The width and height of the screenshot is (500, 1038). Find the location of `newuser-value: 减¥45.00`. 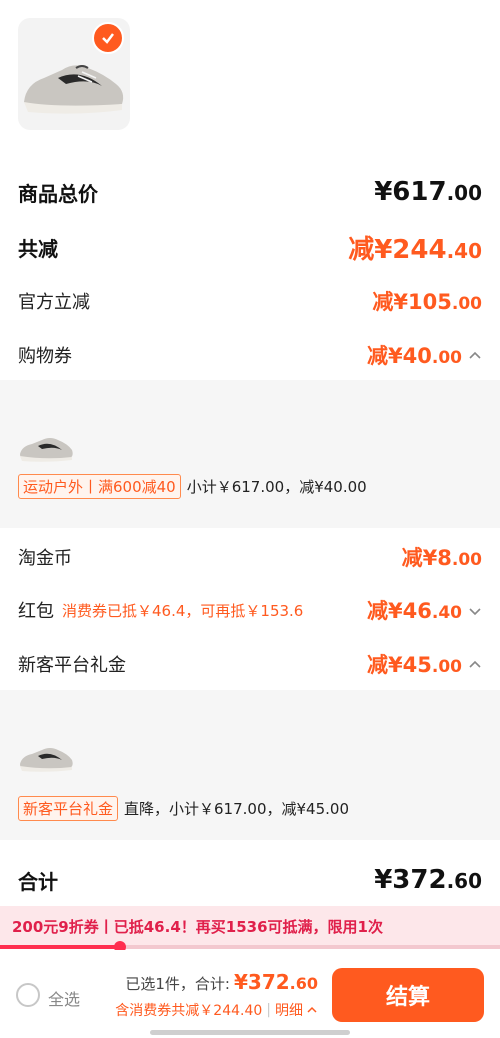

newuser-value: 减¥45.00 is located at coordinates (424, 664).